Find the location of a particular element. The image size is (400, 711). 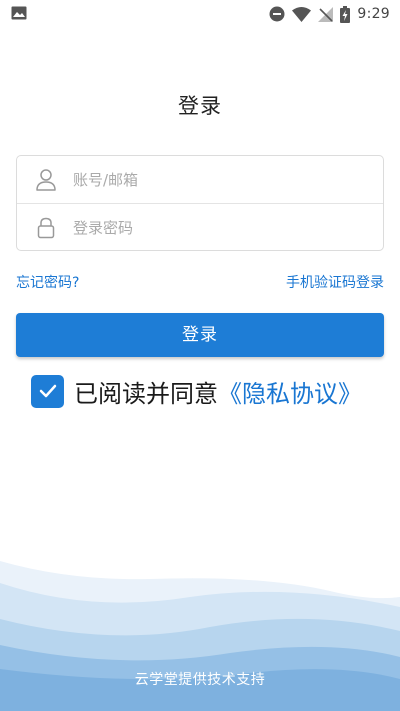

wifi-icon is located at coordinates (302, 14).